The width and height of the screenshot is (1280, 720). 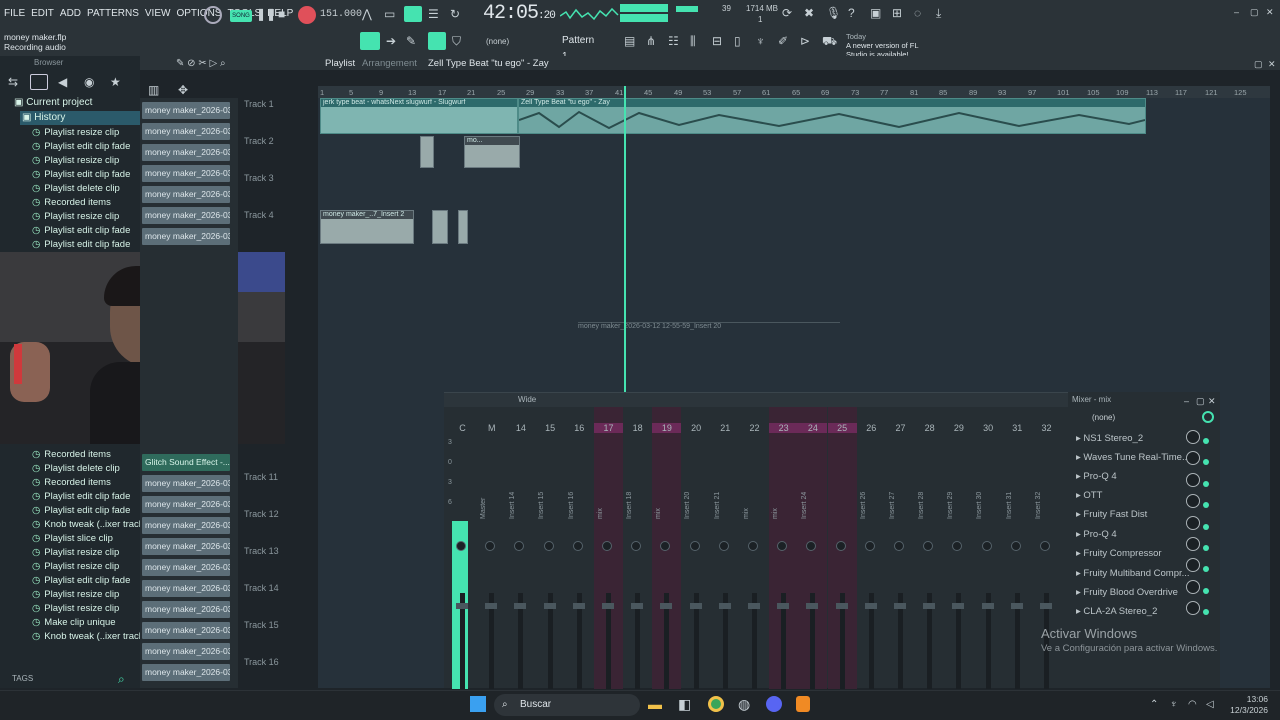 I want to click on arrow-right-icon: ➔, so click(x=391, y=41).